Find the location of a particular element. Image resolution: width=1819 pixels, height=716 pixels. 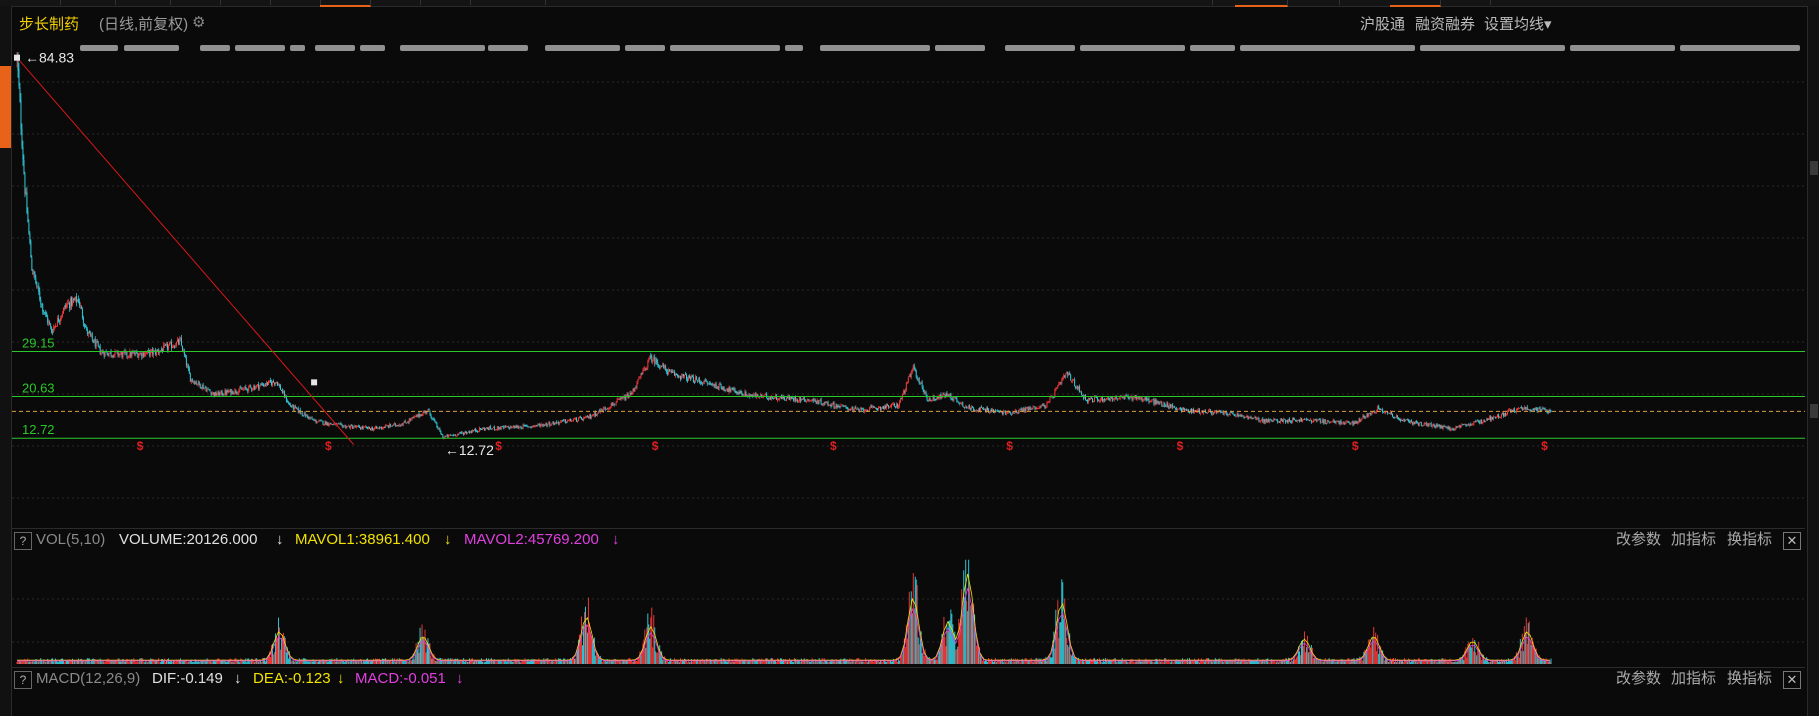

macd-edit-params-button: 改参数 is located at coordinates (1638, 679).